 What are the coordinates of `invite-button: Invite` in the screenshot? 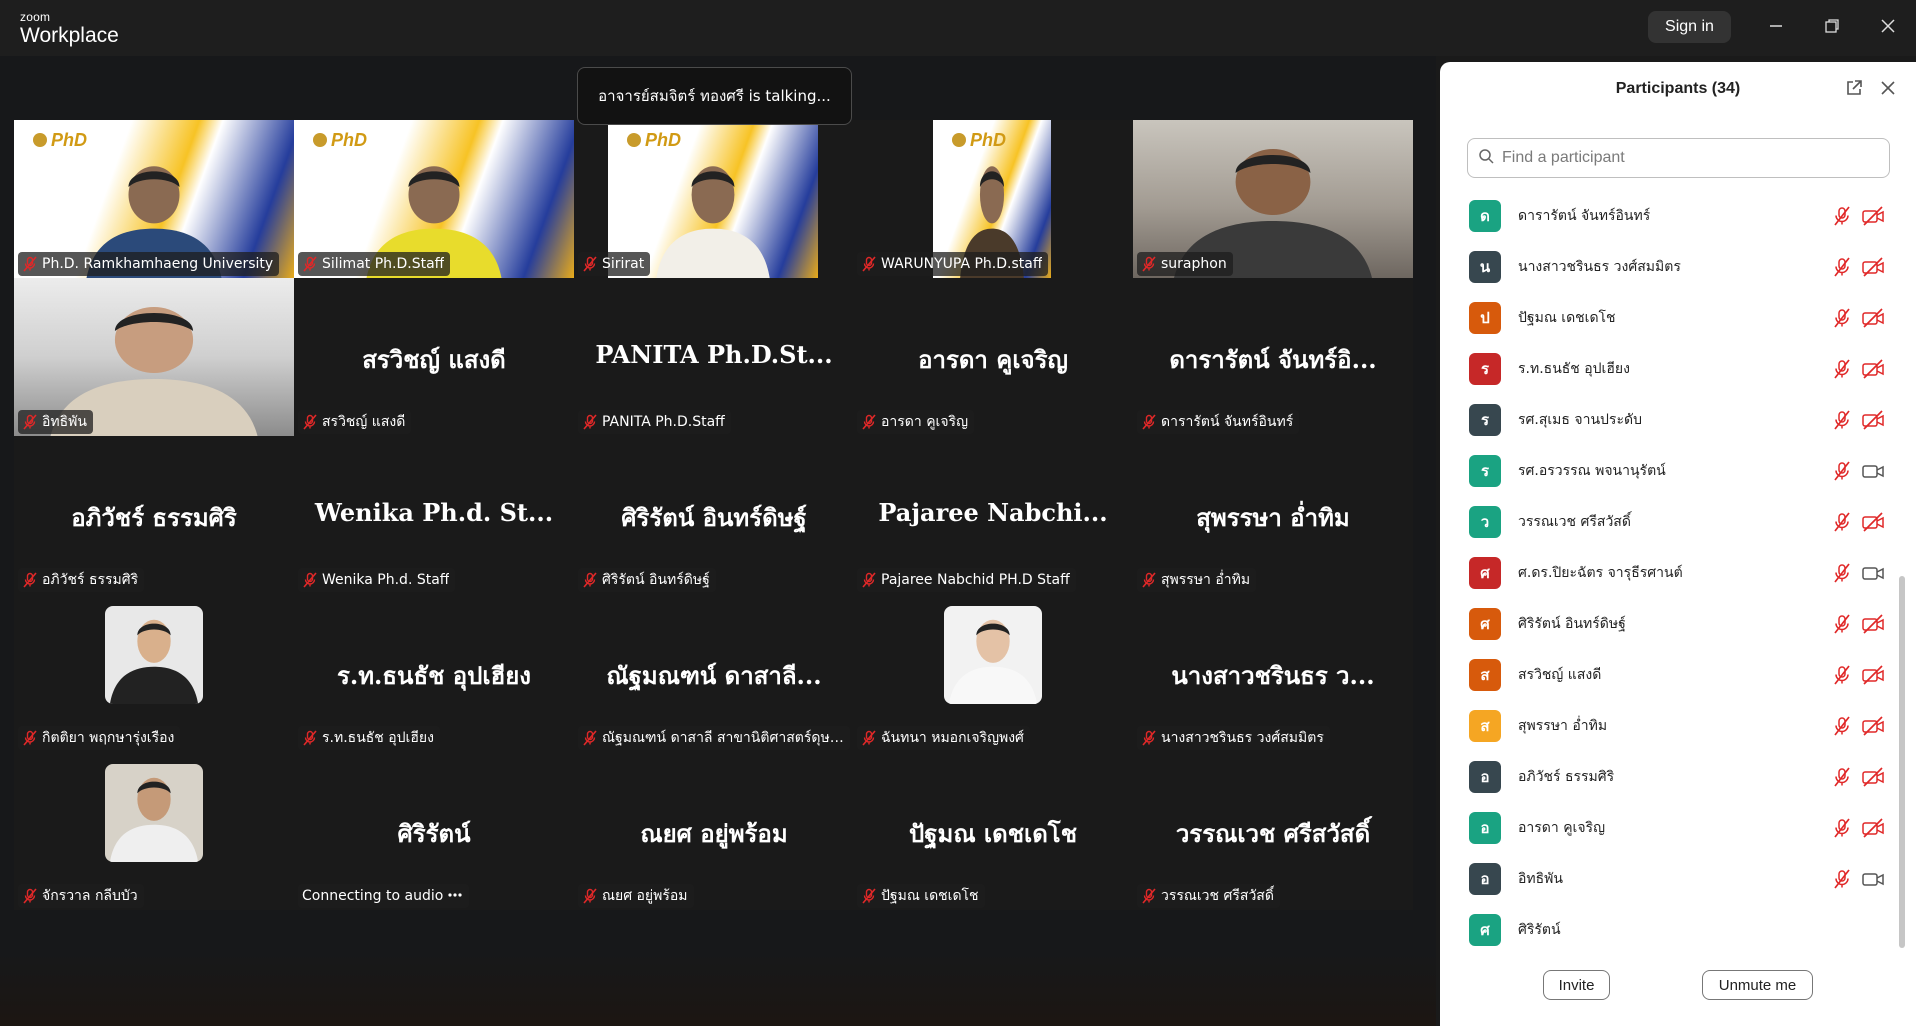 It's located at (1576, 985).